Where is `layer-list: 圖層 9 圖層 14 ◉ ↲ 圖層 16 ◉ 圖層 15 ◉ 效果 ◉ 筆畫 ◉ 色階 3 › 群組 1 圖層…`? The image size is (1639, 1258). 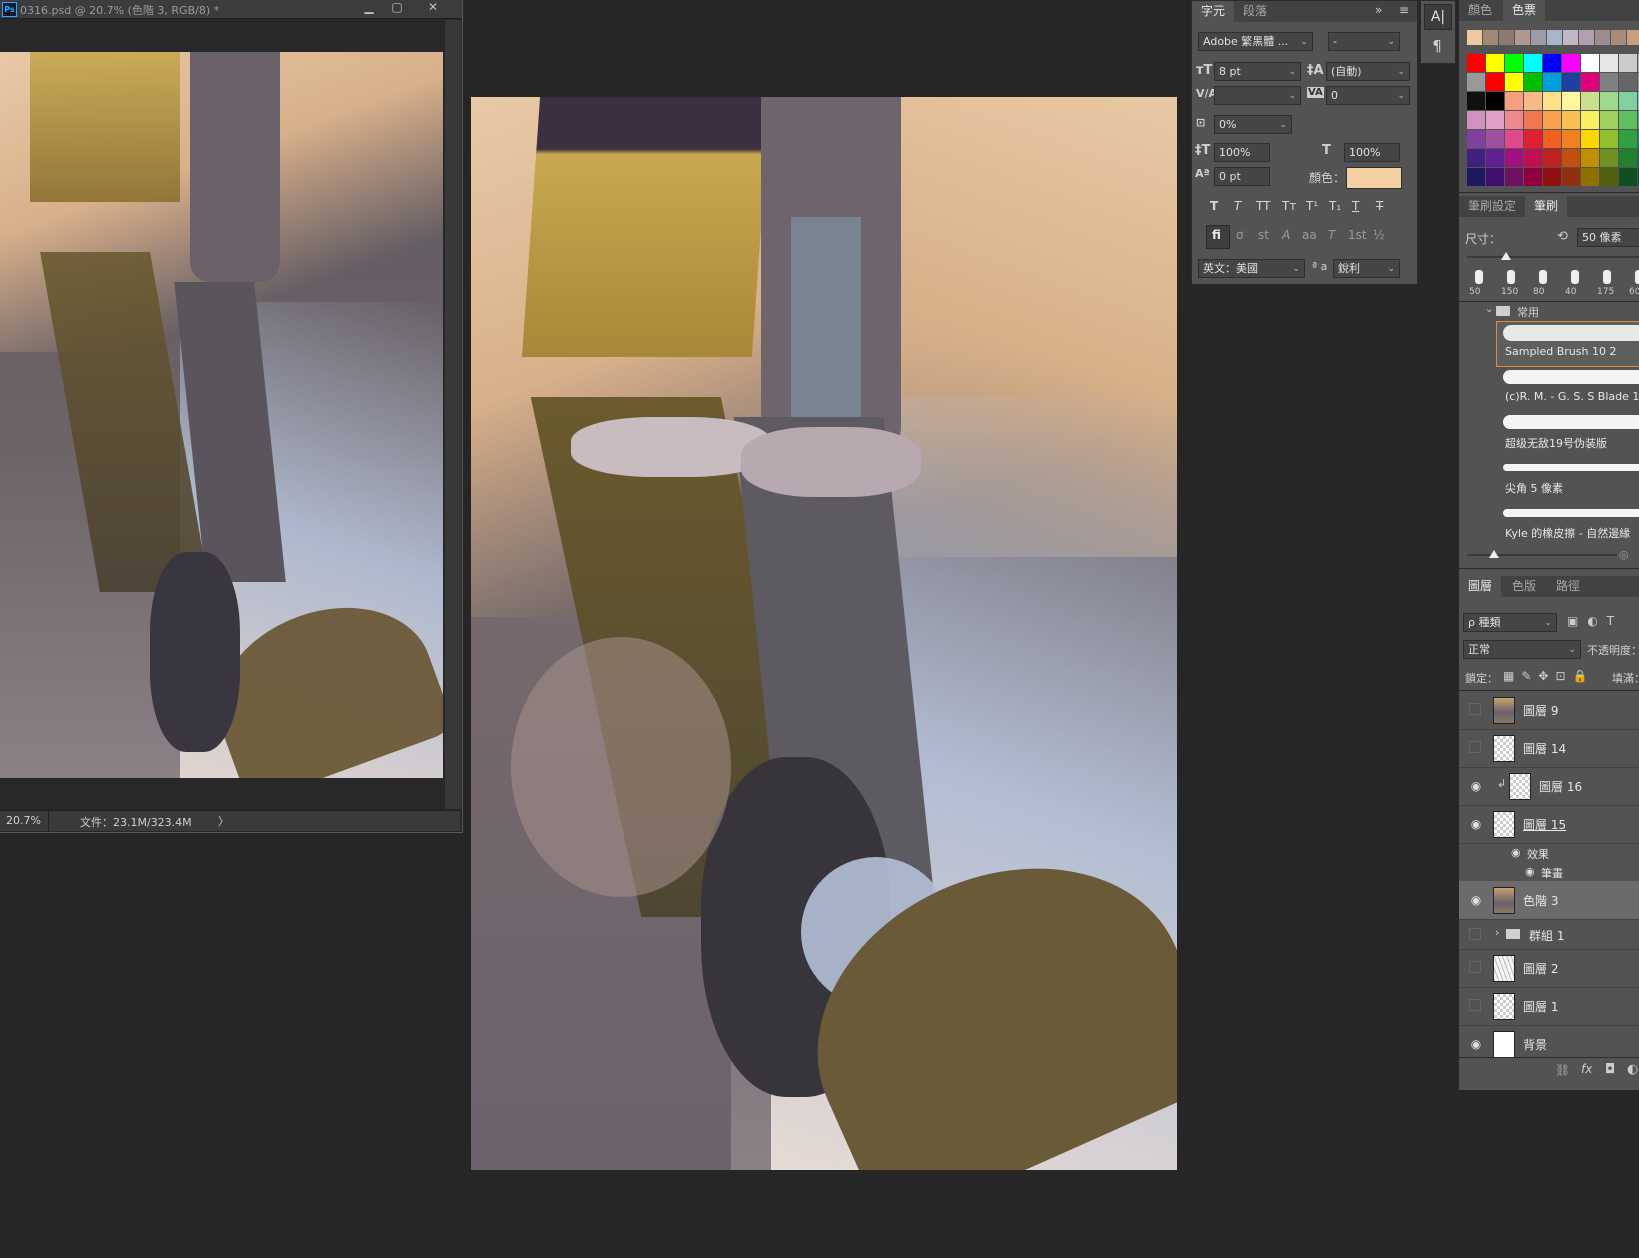 layer-list: 圖層 9 圖層 14 ◉ ↲ 圖層 16 ◉ 圖層 15 ◉ 效果 ◉ 筆畫 ◉ 色階 3 › 群組 1 圖層… is located at coordinates (1549, 874).